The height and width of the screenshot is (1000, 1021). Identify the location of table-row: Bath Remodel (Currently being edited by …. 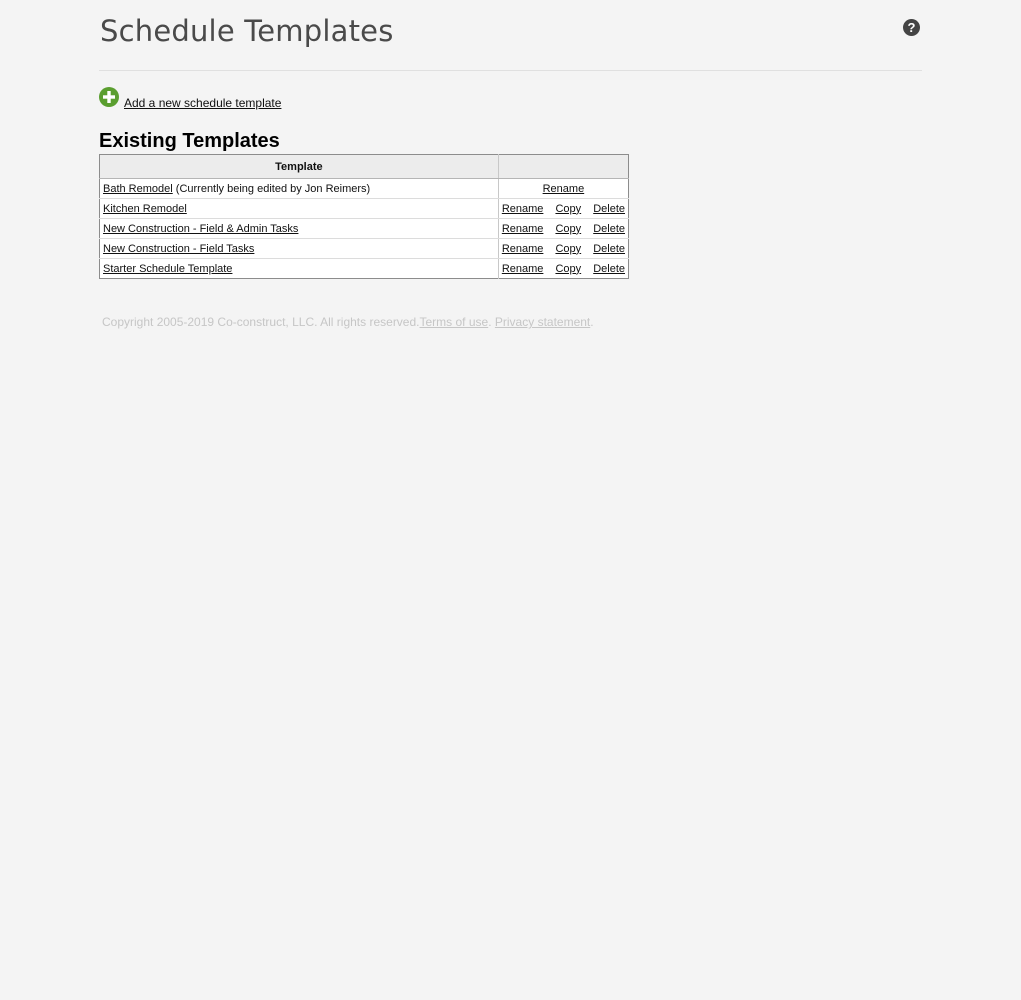
(364, 188).